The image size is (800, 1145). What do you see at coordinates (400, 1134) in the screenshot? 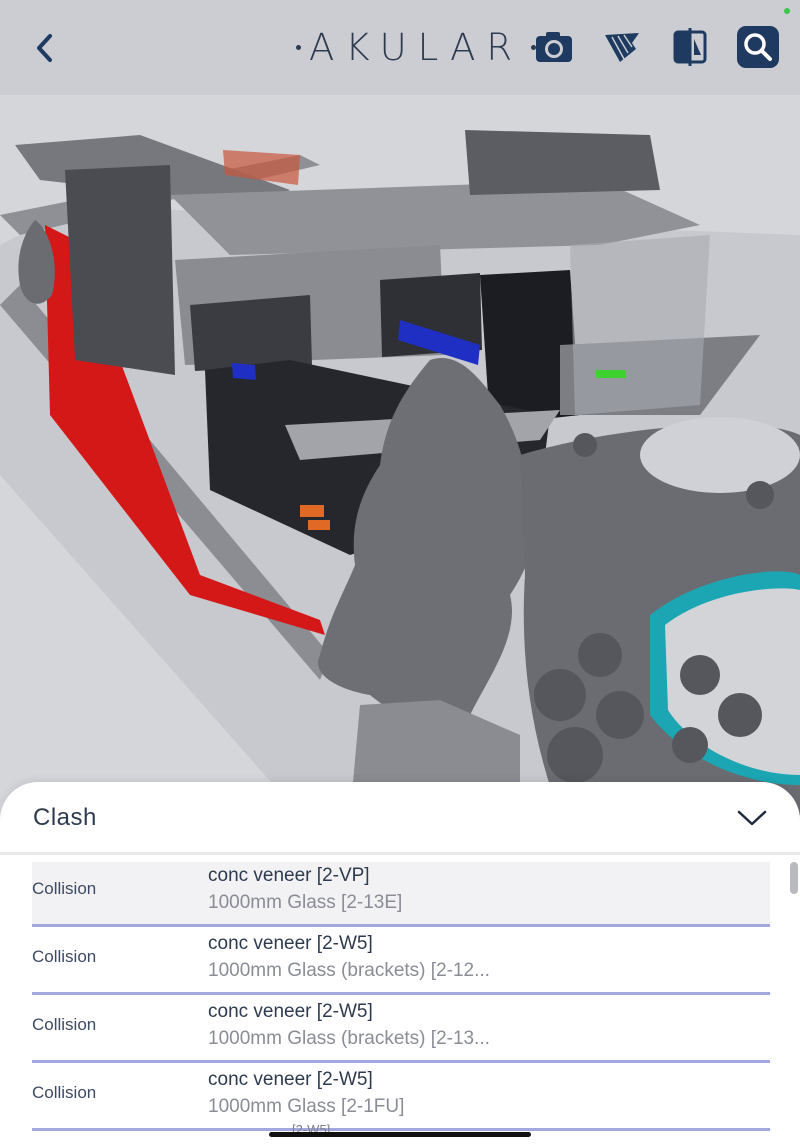
I see `home-indicator` at bounding box center [400, 1134].